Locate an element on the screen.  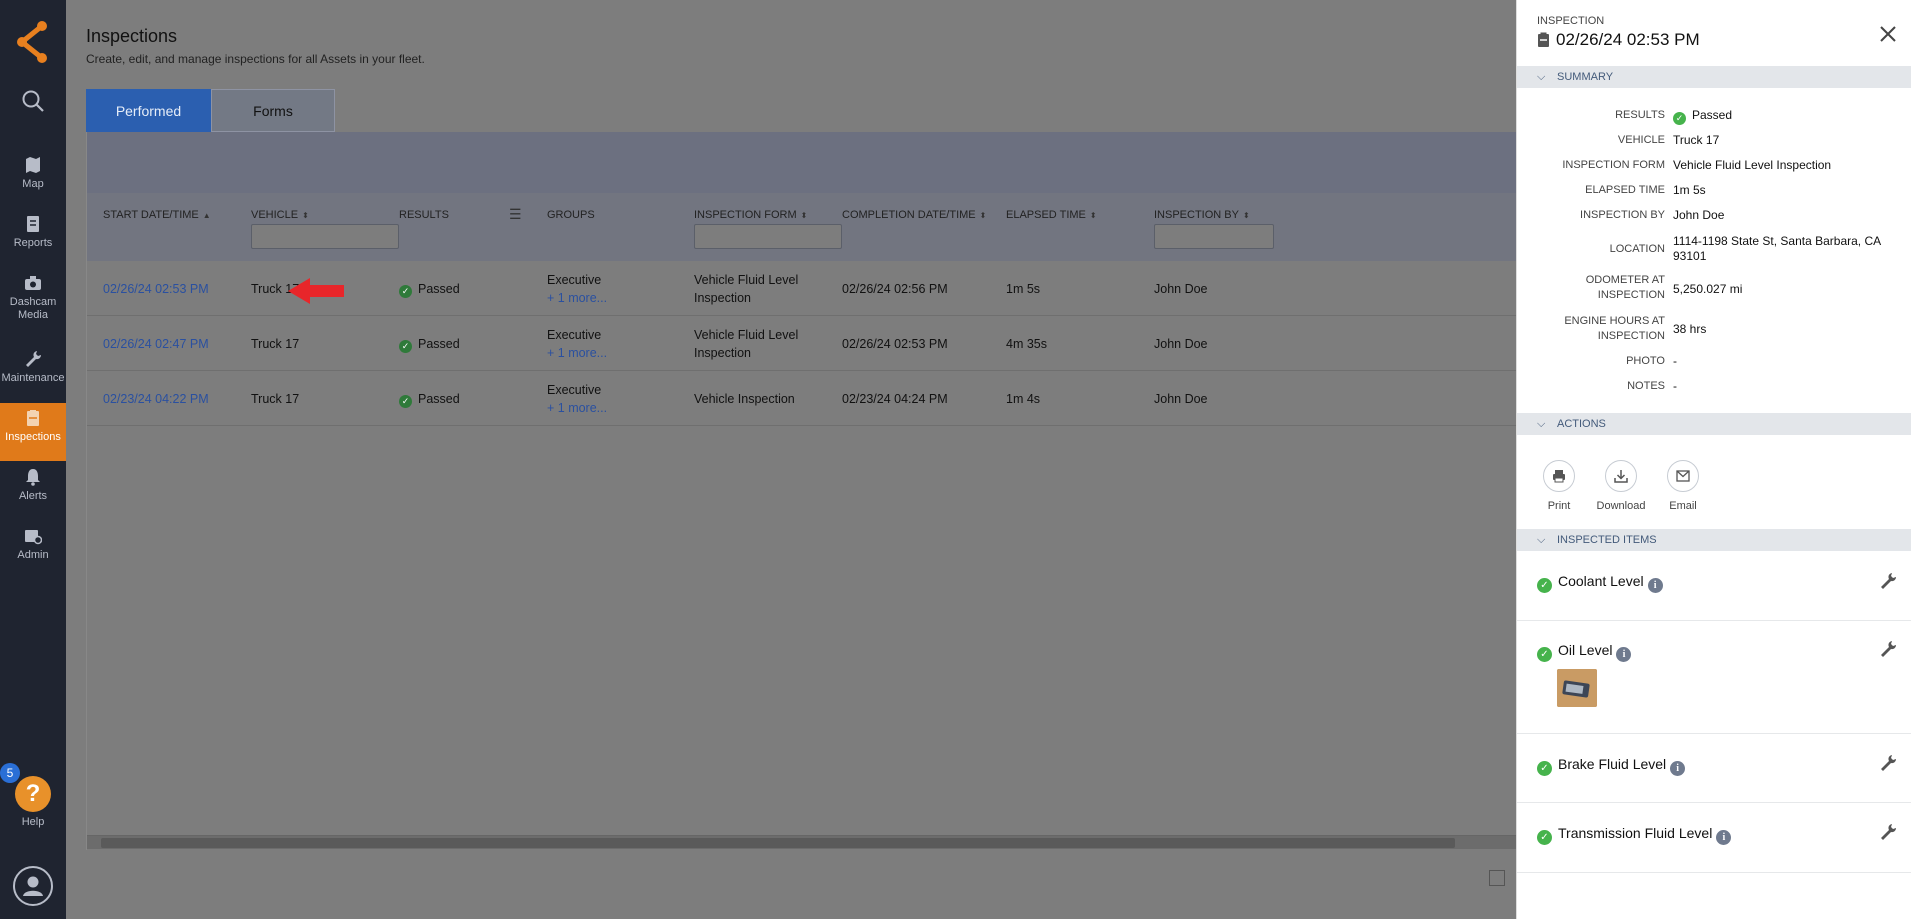
column-header-vehicle: VEHICLE ⬍ is located at coordinates (280, 215).